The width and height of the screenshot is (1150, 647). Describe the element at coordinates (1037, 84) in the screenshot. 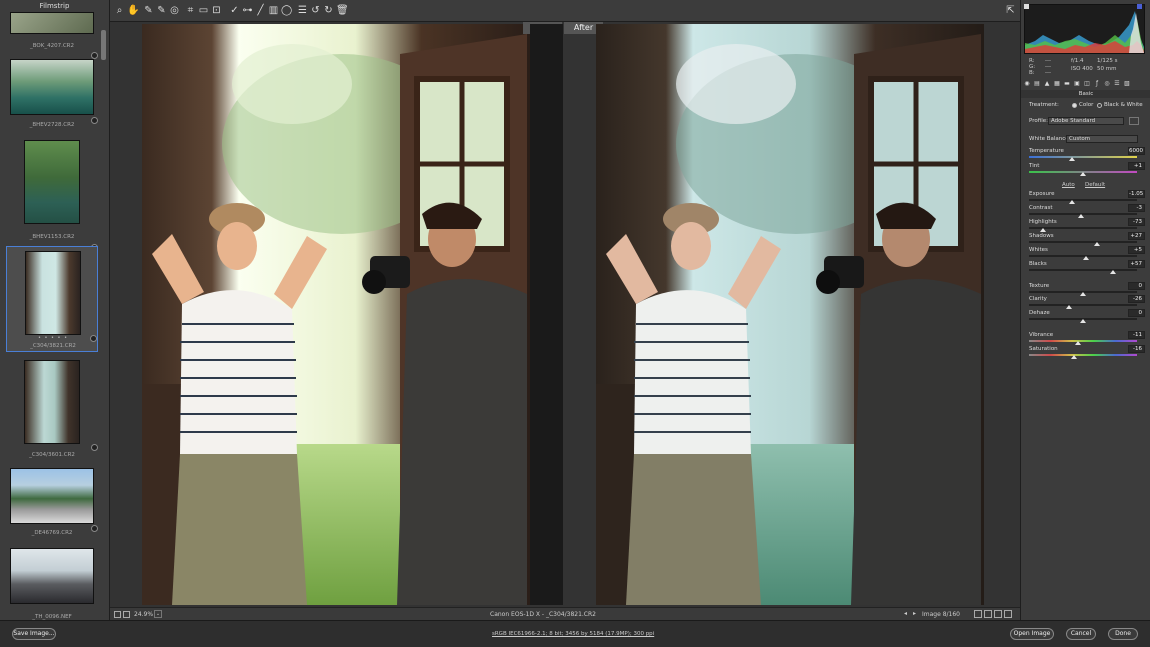

I see `tone-curve-tab-icon: ▤` at that location.